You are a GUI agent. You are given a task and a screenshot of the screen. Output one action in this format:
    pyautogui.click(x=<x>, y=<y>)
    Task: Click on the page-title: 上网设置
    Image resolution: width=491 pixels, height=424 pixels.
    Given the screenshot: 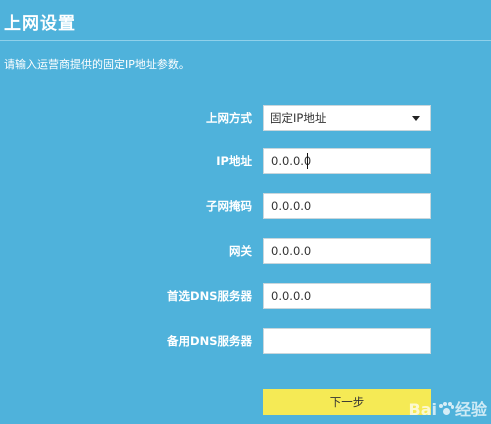 What is the action you would take?
    pyautogui.click(x=40, y=24)
    